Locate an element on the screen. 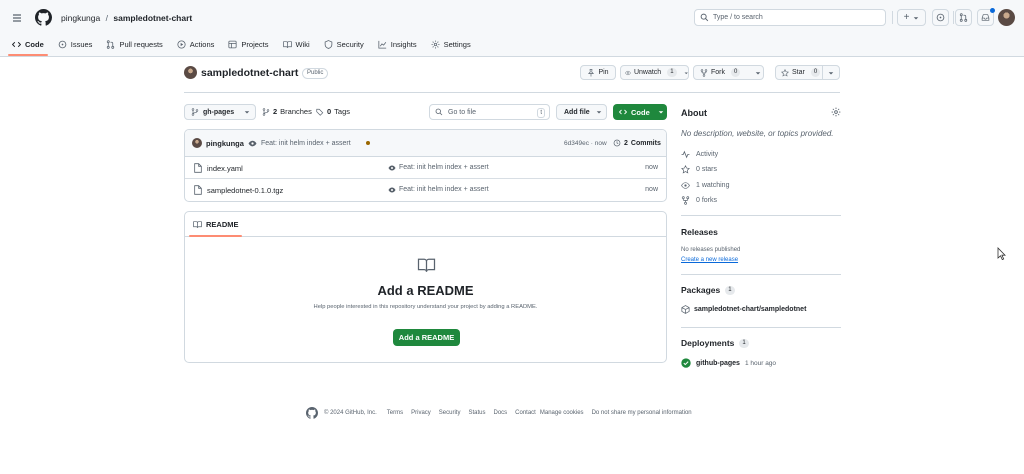 The image size is (1024, 474). file-name: sampledotnet-0.1.0.tgz is located at coordinates (245, 190).